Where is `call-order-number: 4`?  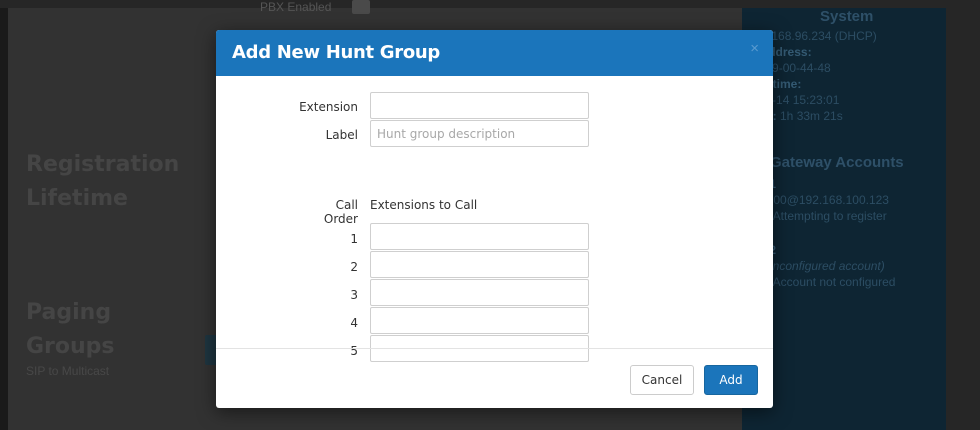 call-order-number: 4 is located at coordinates (354, 323).